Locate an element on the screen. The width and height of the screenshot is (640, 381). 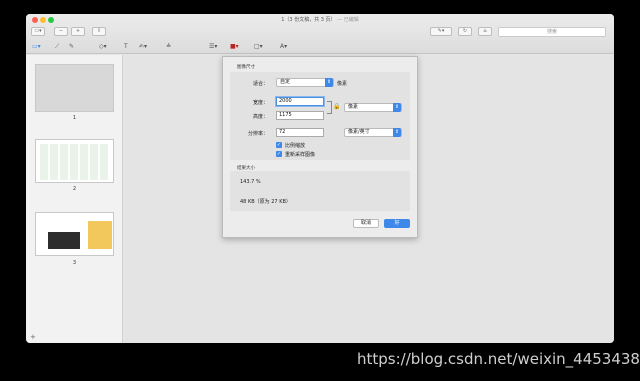
link-bracket is located at coordinates (329, 107).